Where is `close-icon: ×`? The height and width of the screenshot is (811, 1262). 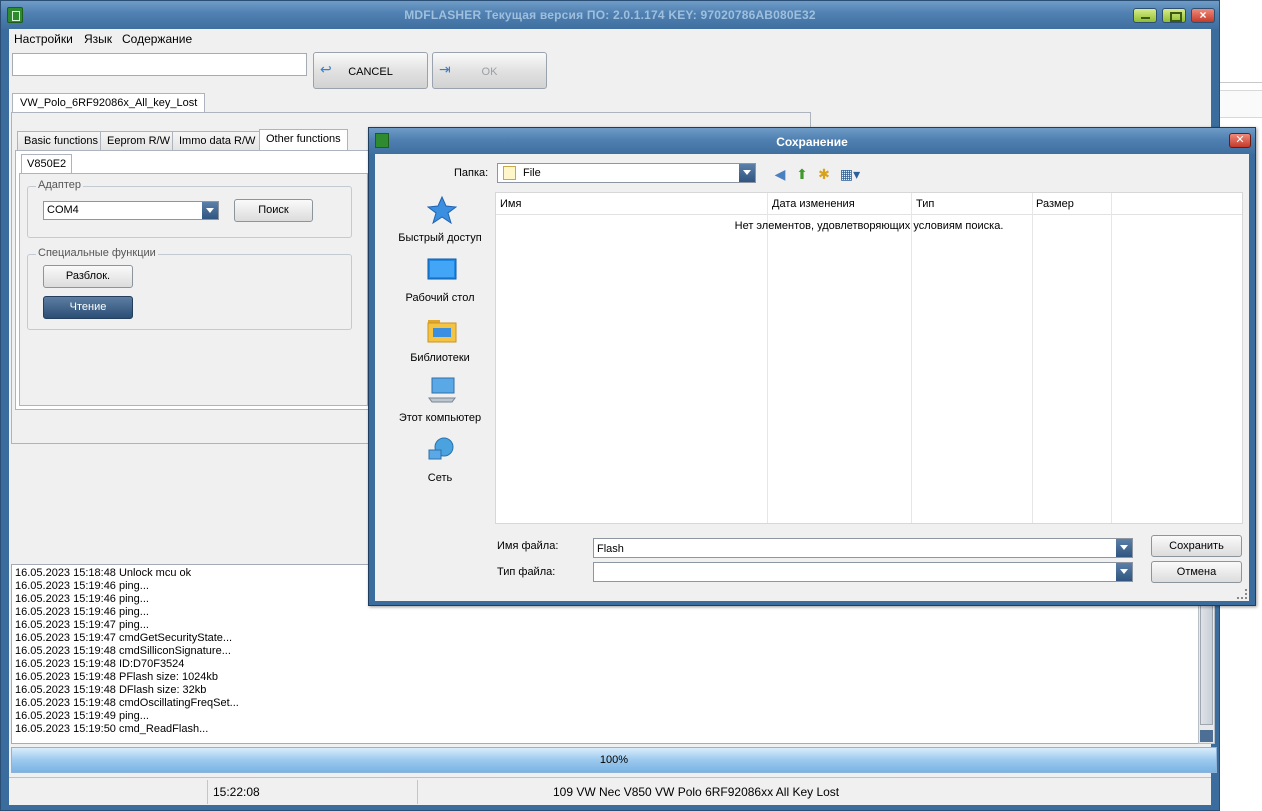
close-icon: × is located at coordinates (1203, 15).